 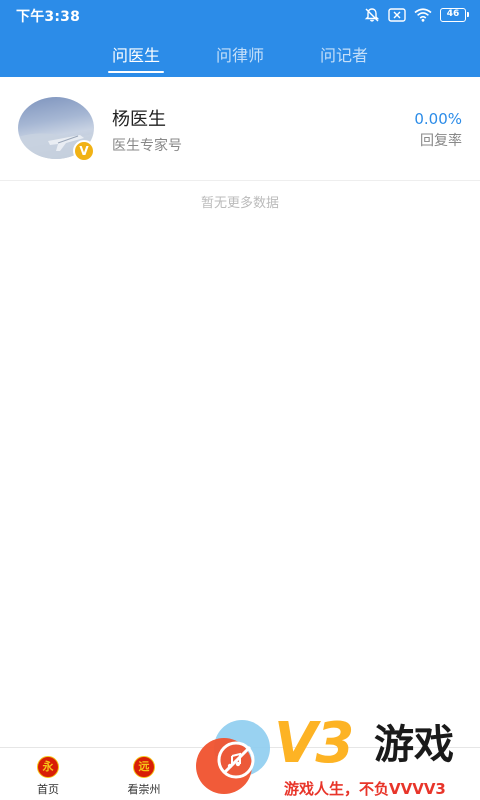 What do you see at coordinates (372, 15) in the screenshot?
I see `alarm-off-icon` at bounding box center [372, 15].